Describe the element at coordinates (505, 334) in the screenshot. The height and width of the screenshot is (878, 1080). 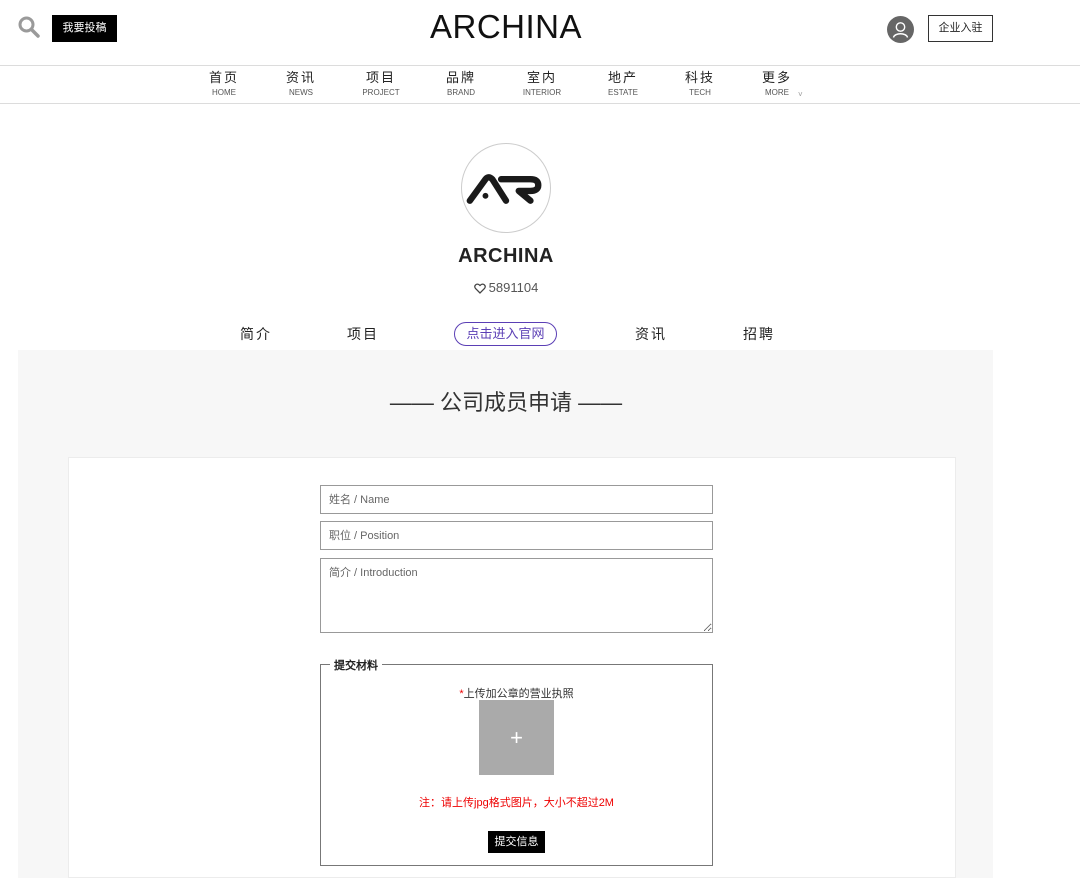
I see `official-site-button: 点击进入官网` at that location.